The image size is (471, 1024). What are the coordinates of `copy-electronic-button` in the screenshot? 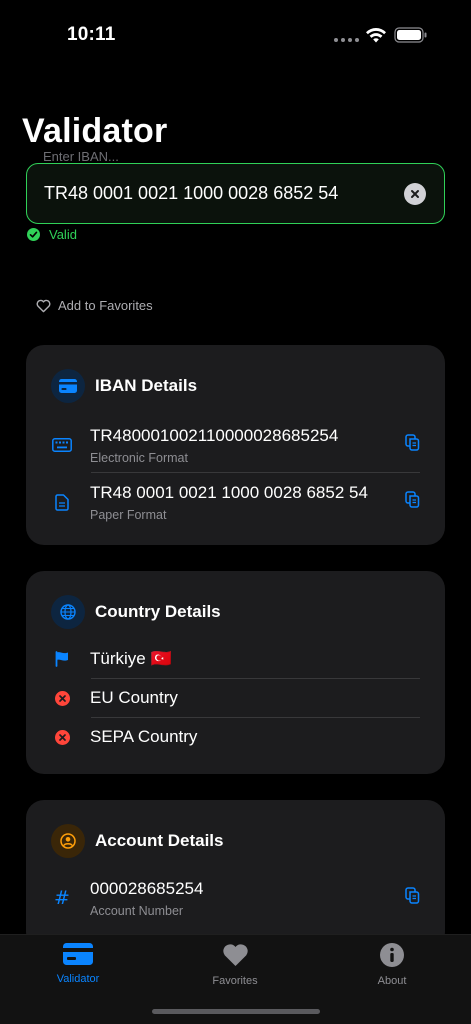 It's located at (412, 445).